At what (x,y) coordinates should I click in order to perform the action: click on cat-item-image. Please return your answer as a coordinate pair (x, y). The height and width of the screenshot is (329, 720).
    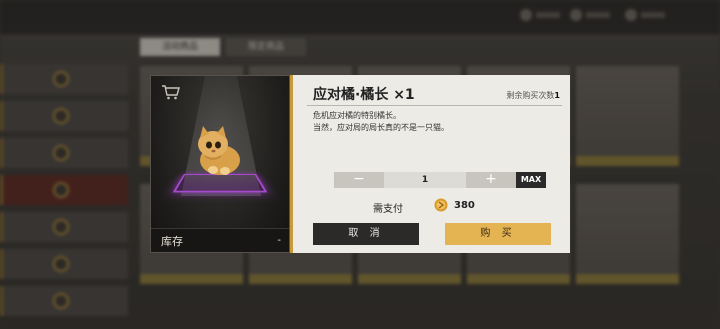
    Looking at the image, I should click on (219, 150).